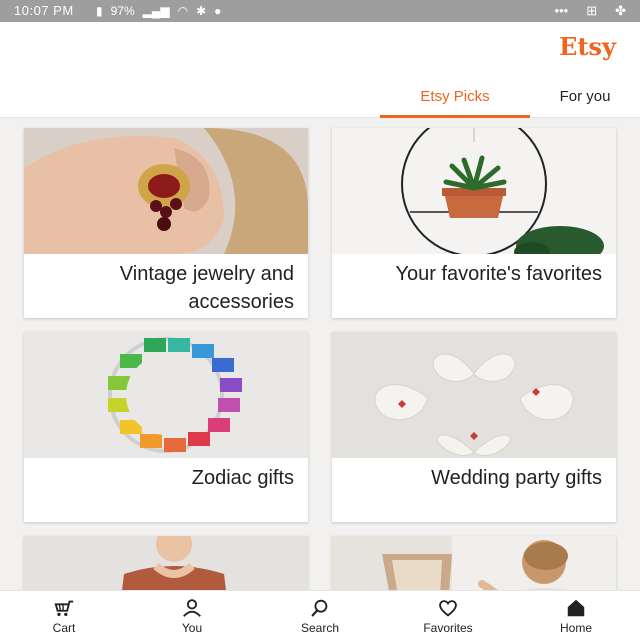 This screenshot has width=640, height=640. Describe the element at coordinates (44, 10) in the screenshot. I see `status-time: 10:07 PM` at that location.